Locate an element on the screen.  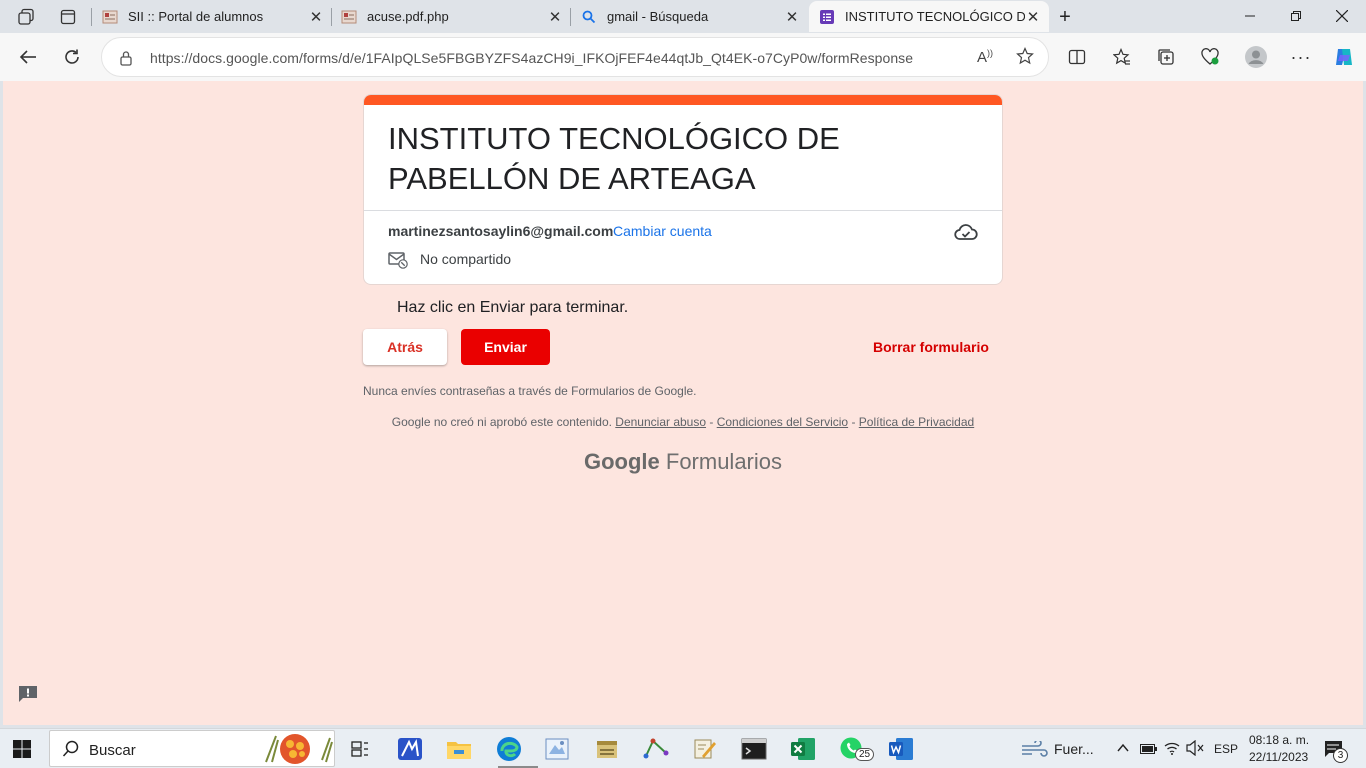
geometry-app-icon is located at coordinates (656, 749).